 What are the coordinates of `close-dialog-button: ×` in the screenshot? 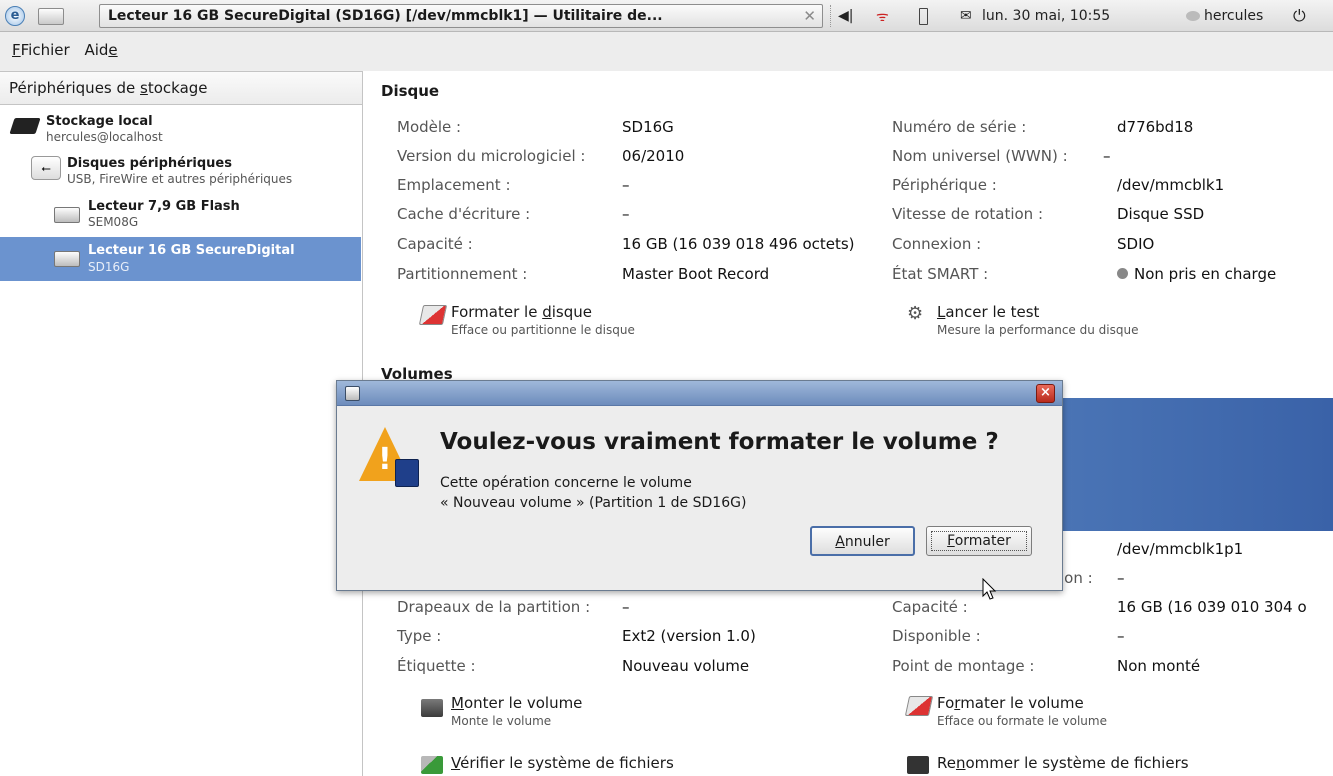 It's located at (1045, 393).